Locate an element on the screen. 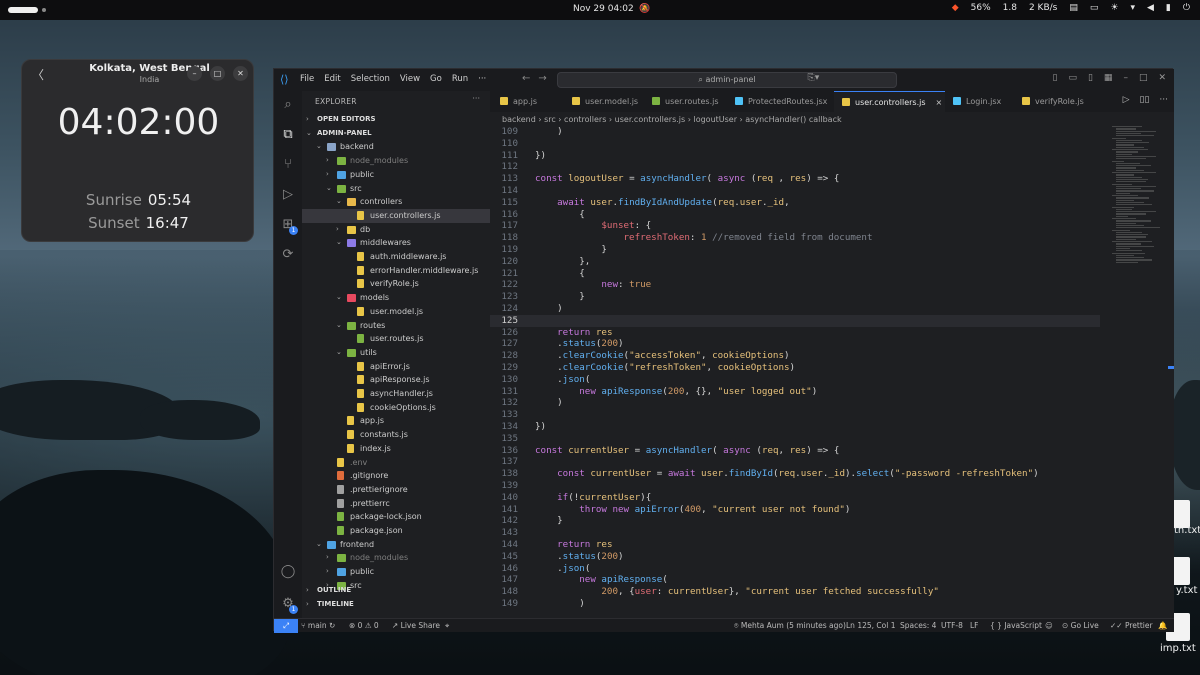  code-line: 135 is located at coordinates (795, 439).